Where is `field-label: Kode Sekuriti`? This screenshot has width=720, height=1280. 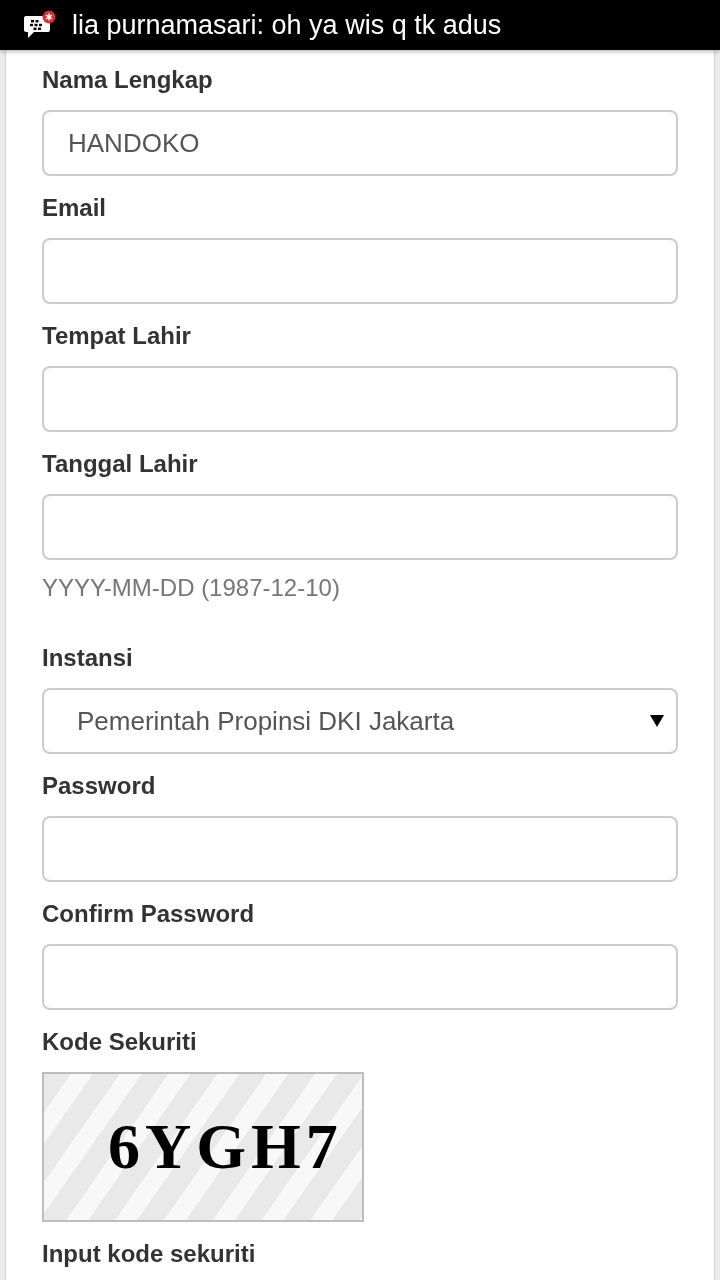 field-label: Kode Sekuriti is located at coordinates (119, 1042).